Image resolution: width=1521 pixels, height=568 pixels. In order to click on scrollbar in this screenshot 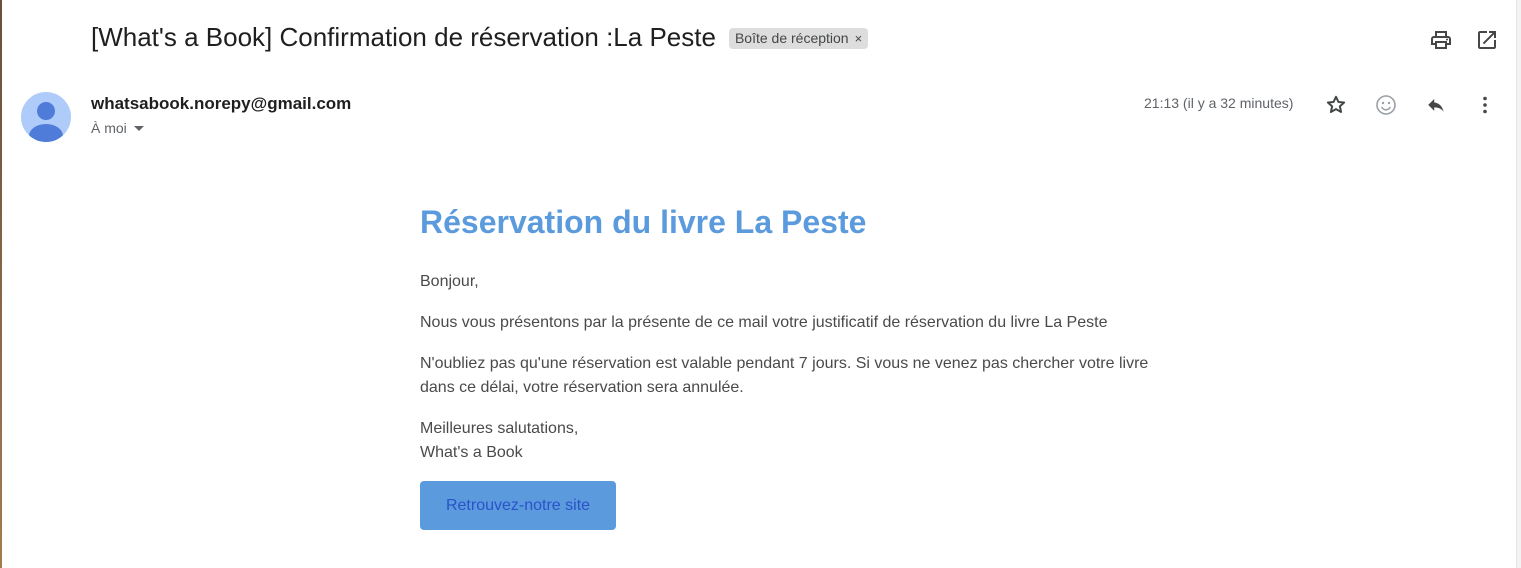, I will do `click(1518, 284)`.